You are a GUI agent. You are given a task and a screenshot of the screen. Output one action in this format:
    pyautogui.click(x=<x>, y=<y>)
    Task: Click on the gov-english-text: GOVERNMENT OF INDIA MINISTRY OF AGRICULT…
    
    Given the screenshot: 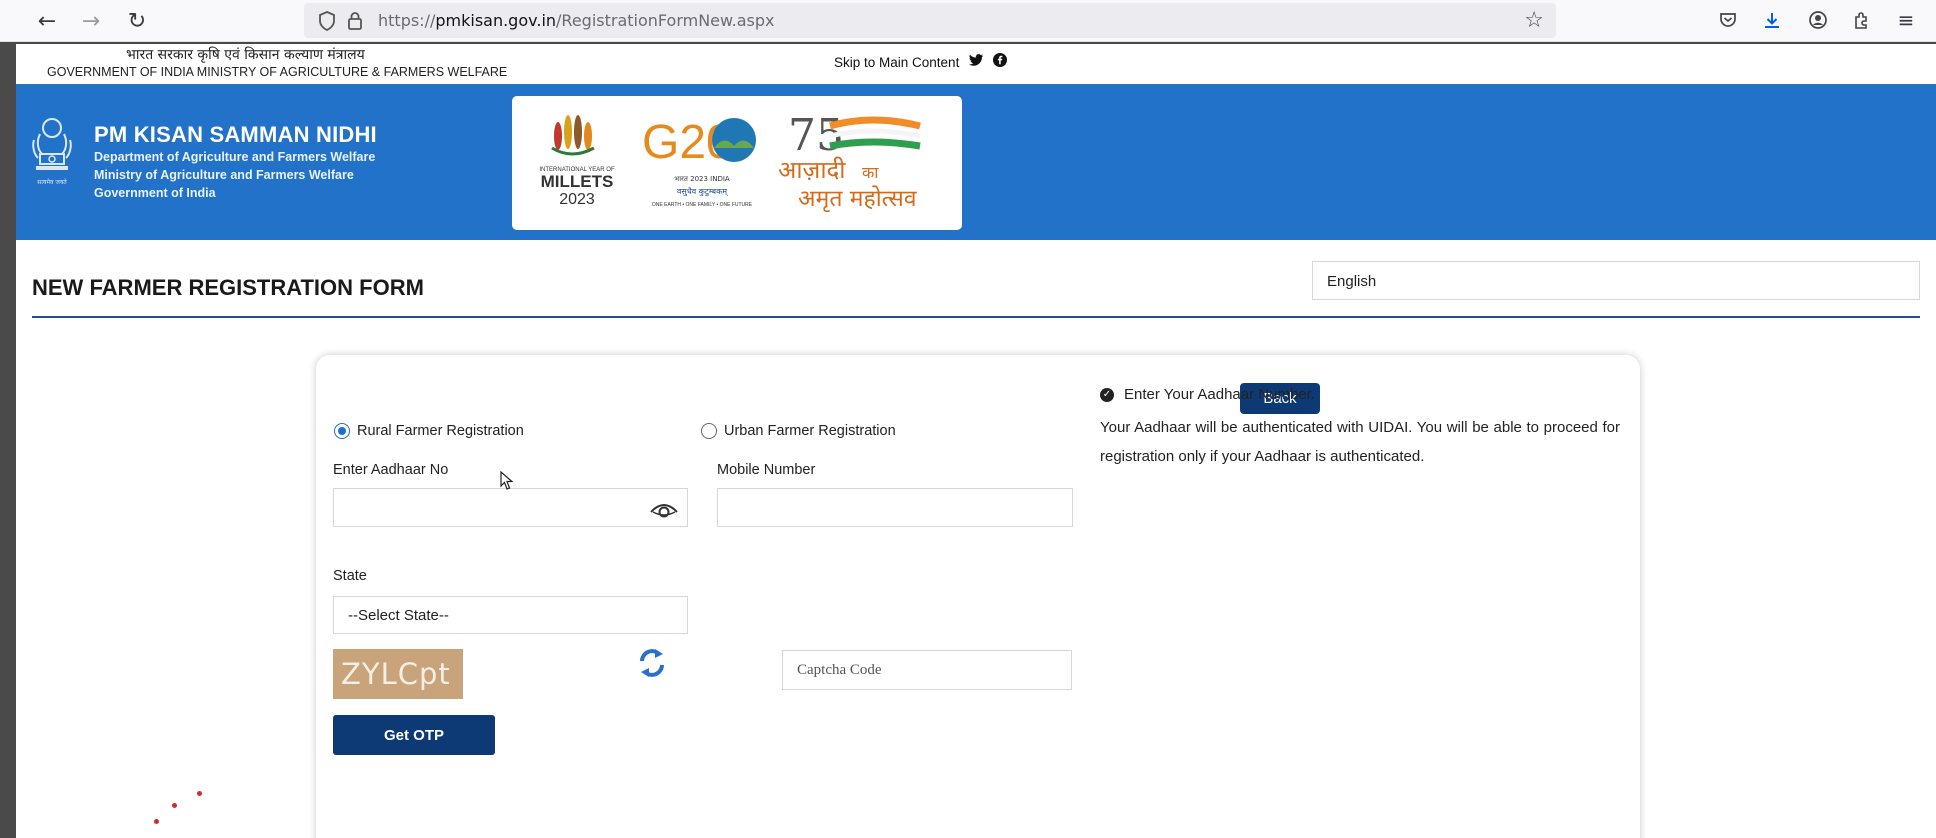 What is the action you would take?
    pyautogui.click(x=277, y=72)
    